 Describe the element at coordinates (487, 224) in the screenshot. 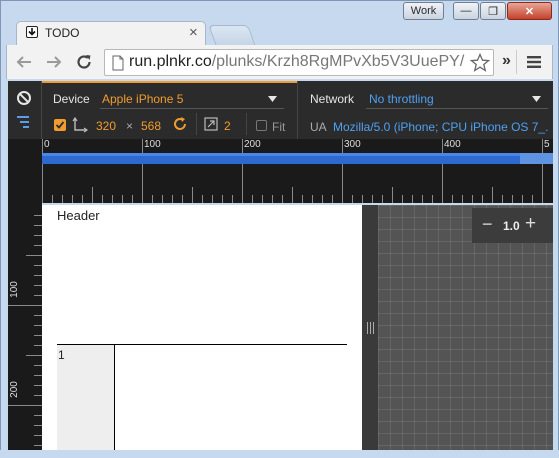

I see `zoom-out-button: −` at that location.